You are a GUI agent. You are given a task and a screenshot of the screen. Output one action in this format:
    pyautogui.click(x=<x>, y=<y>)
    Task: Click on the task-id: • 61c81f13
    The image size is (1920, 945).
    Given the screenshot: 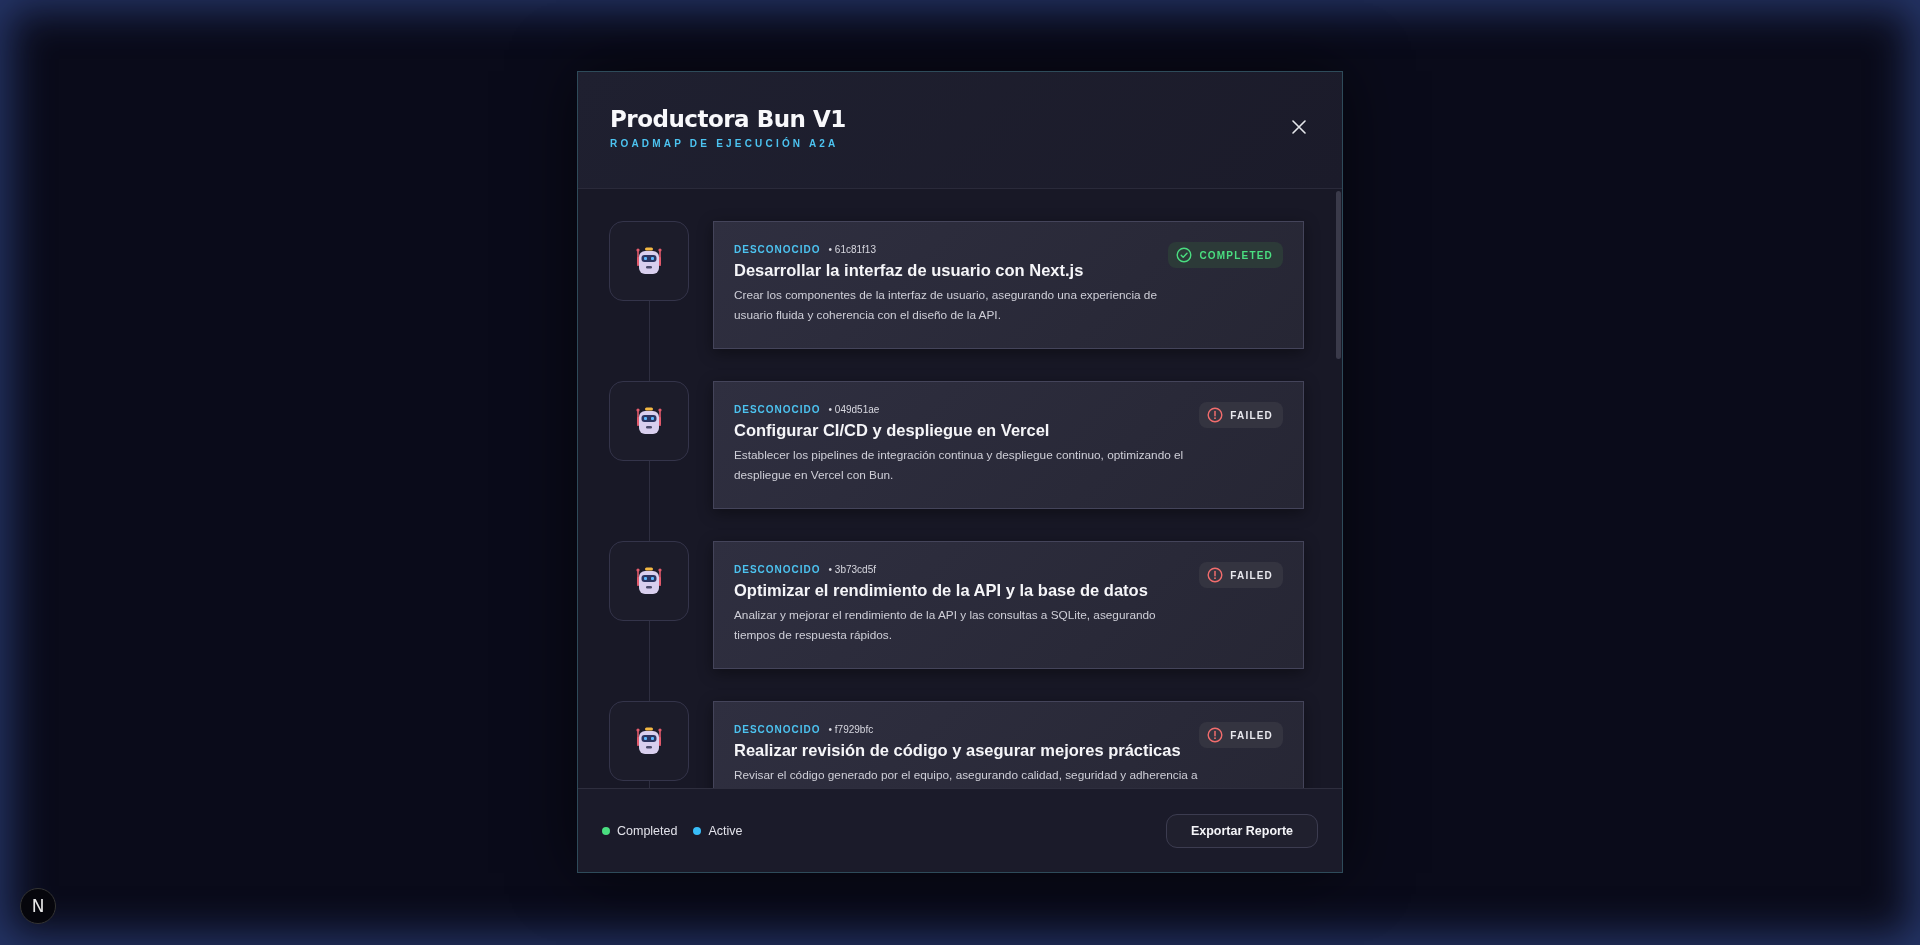 What is the action you would take?
    pyautogui.click(x=852, y=249)
    